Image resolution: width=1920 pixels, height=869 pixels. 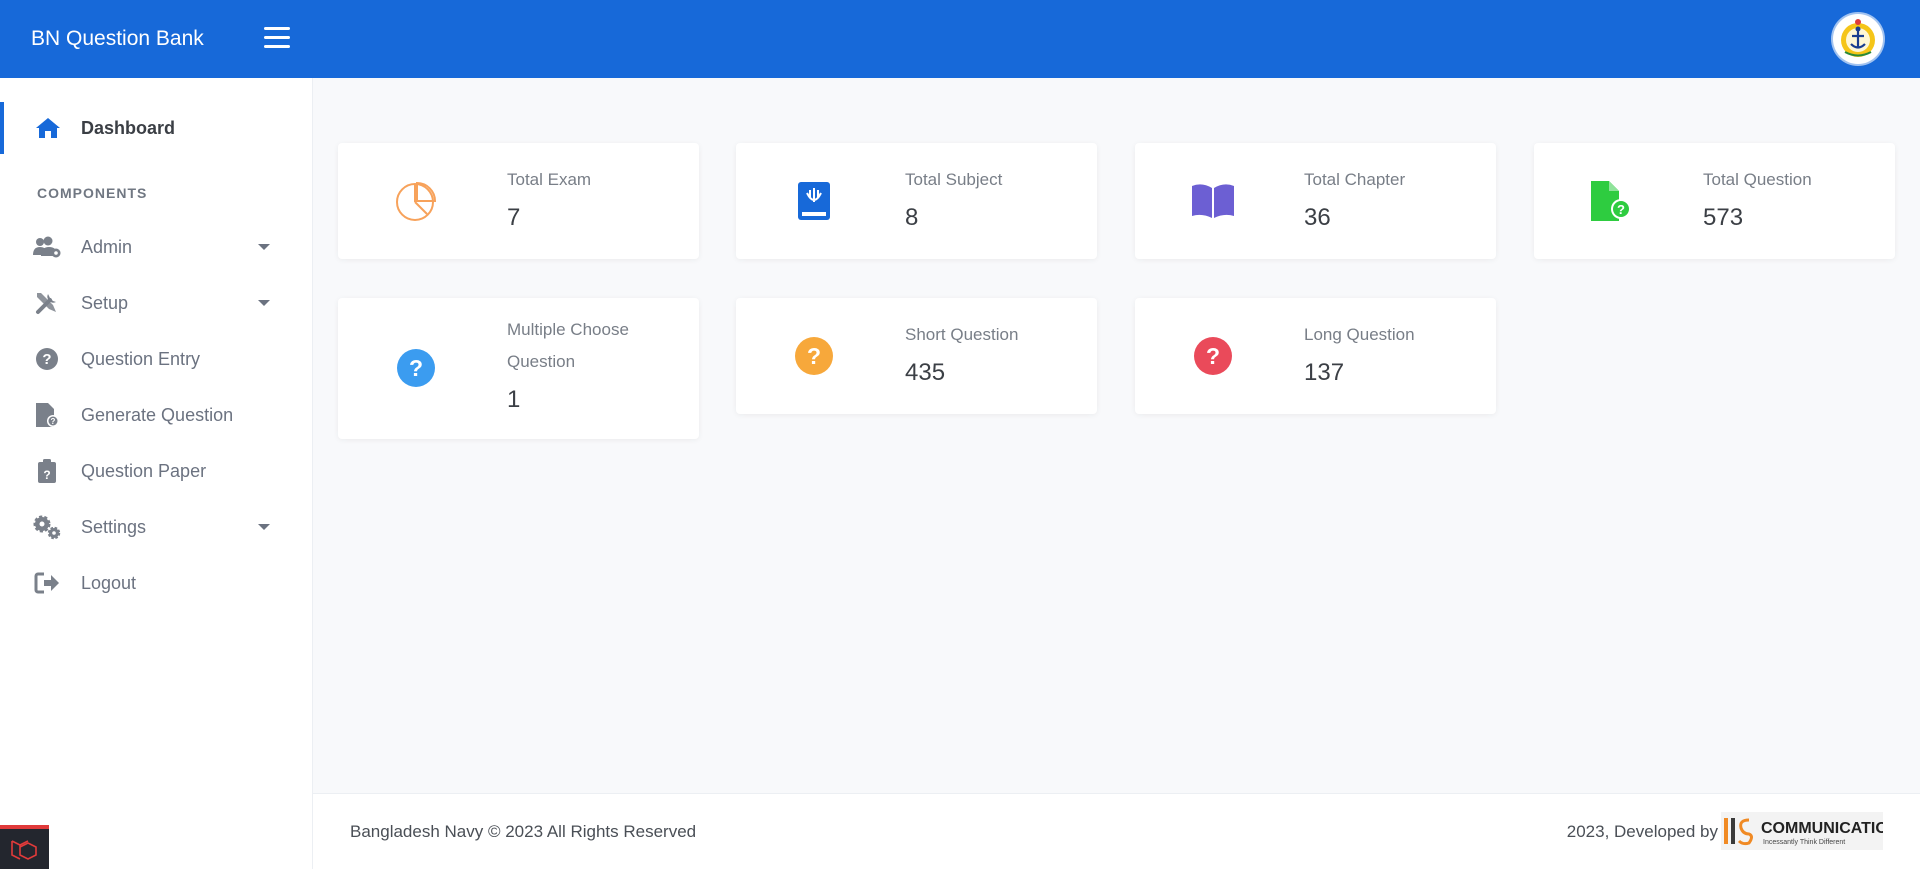 I want to click on sidebar-item-label: Question Paper, so click(x=144, y=470).